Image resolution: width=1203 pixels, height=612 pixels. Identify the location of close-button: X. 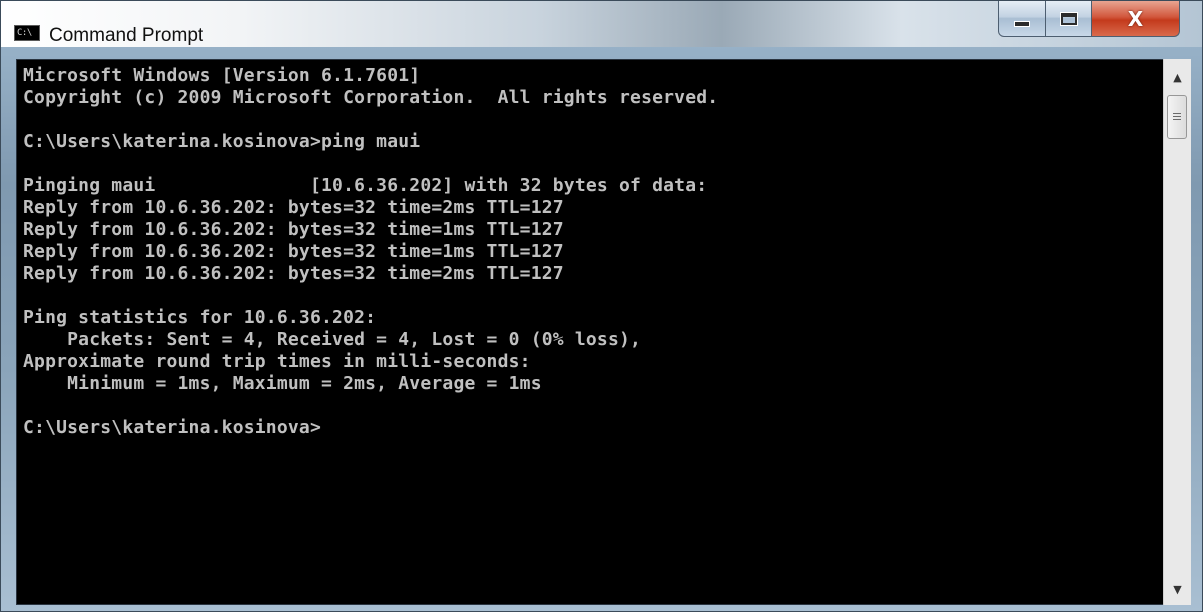
(1136, 19).